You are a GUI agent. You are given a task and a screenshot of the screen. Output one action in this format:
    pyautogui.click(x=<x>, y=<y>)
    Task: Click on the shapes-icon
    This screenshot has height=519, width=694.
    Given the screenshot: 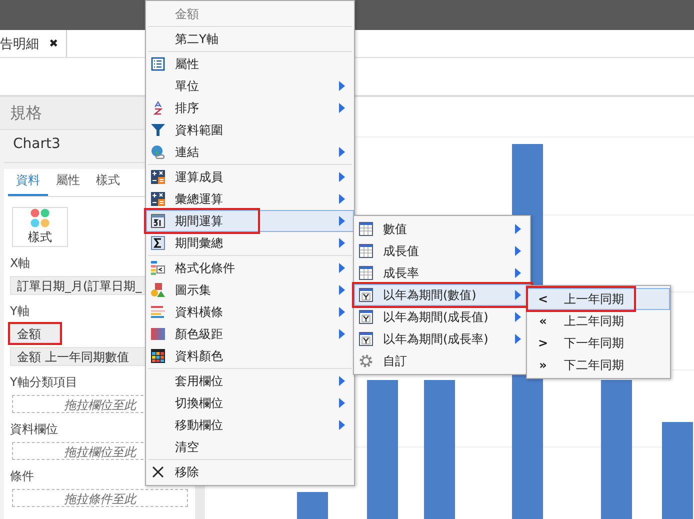 What is the action you would take?
    pyautogui.click(x=158, y=290)
    